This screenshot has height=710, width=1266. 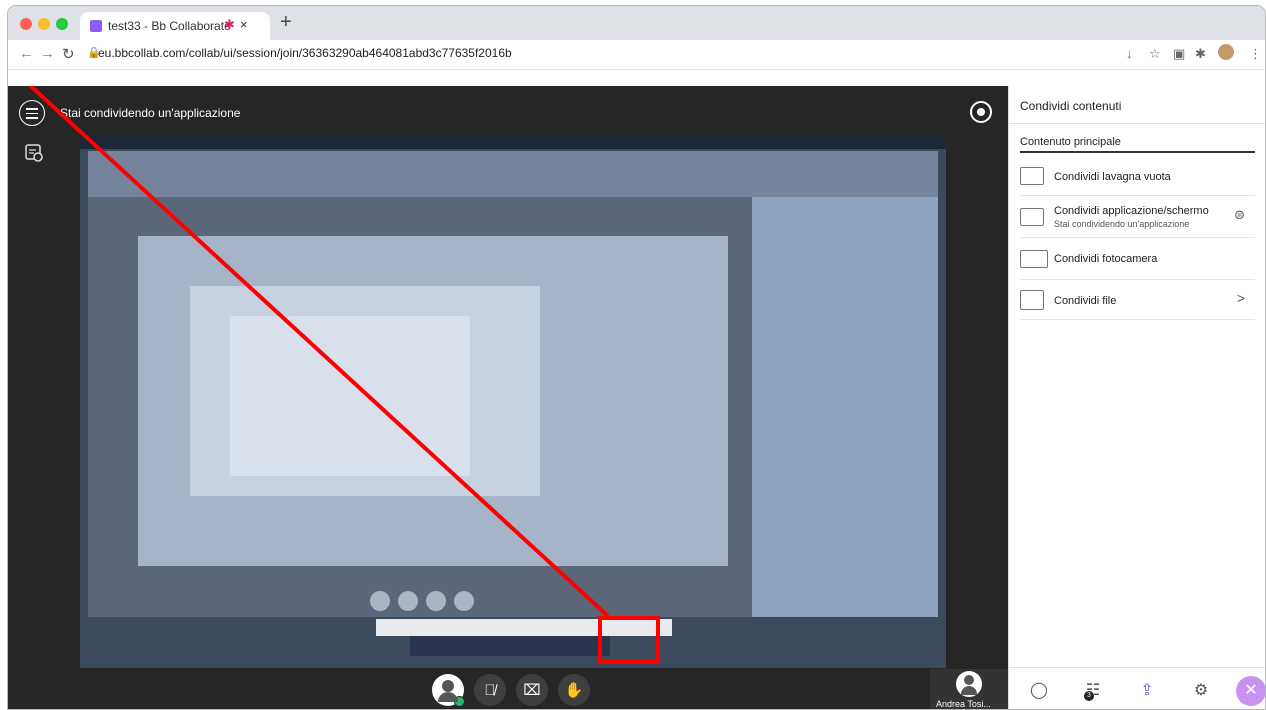 I want to click on file-folder-icon, so click(x=1032, y=300).